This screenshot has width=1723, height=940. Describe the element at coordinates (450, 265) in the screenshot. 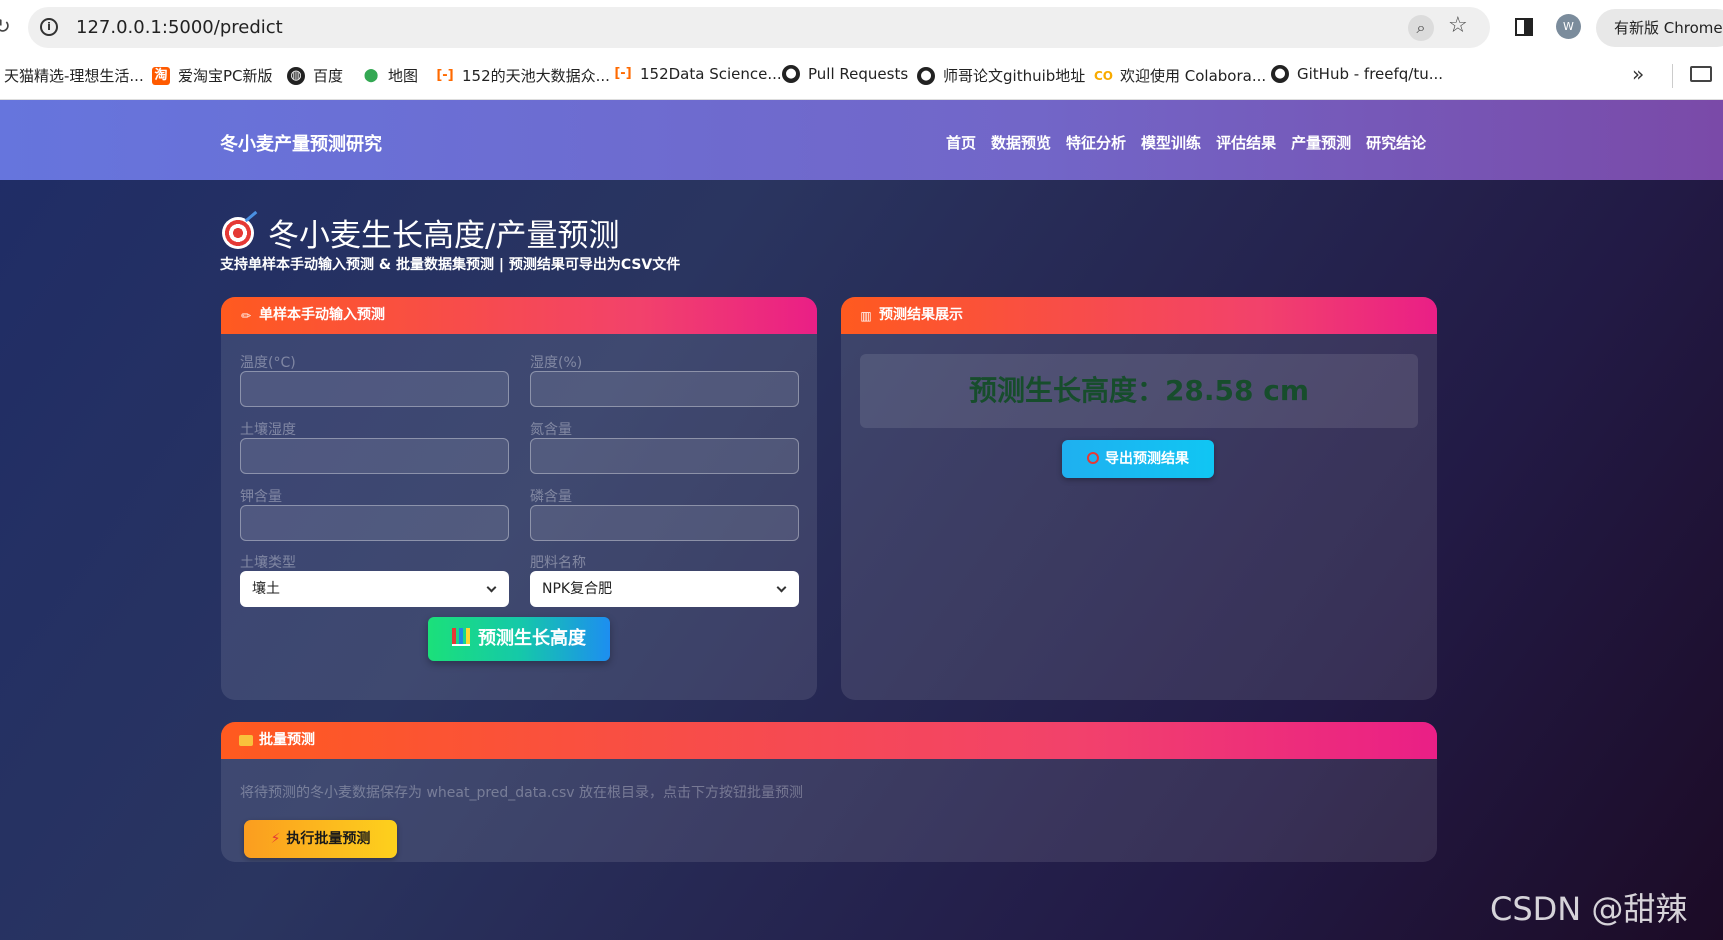

I see `page-subtitle: 支持单样本手动输入预测 & 批量数据集预测 | 预测结果可导出为CSV文件` at that location.